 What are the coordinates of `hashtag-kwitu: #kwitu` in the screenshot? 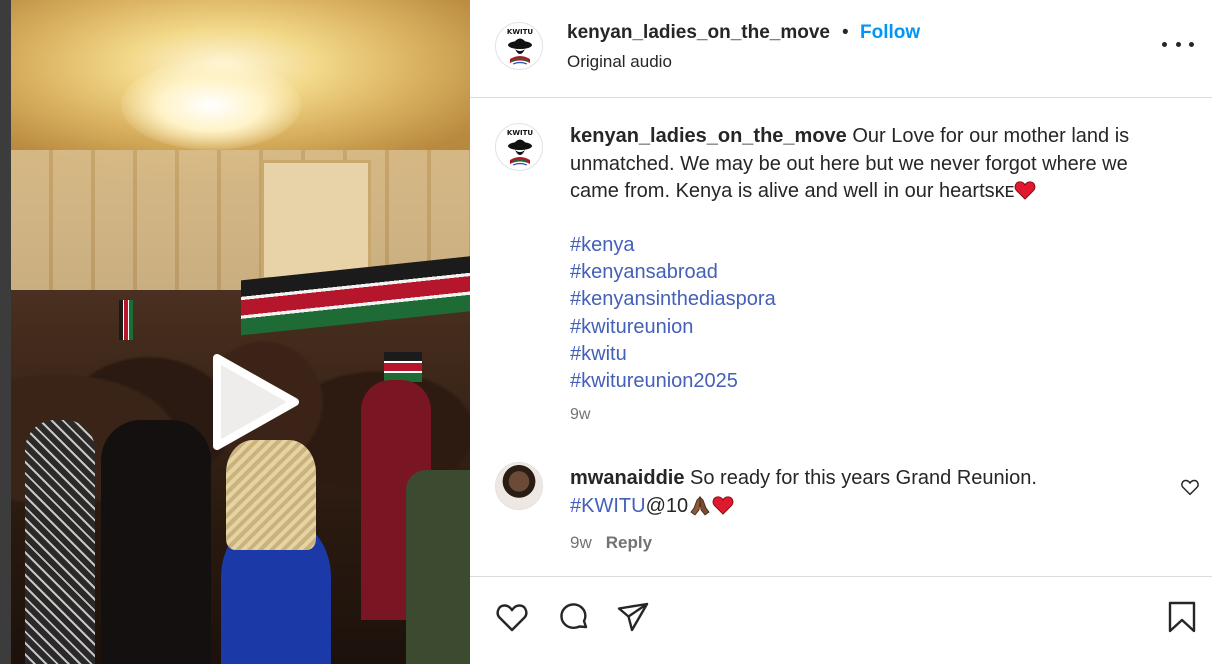 It's located at (673, 354).